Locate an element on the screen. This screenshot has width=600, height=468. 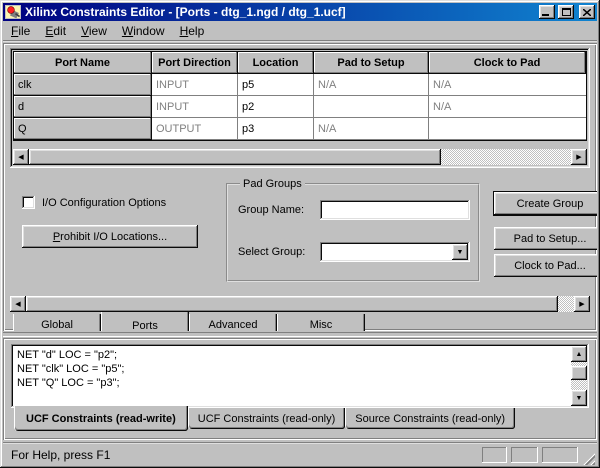
tab-ucf-read-write: UCF Constraints (read-write) is located at coordinates (101, 418).